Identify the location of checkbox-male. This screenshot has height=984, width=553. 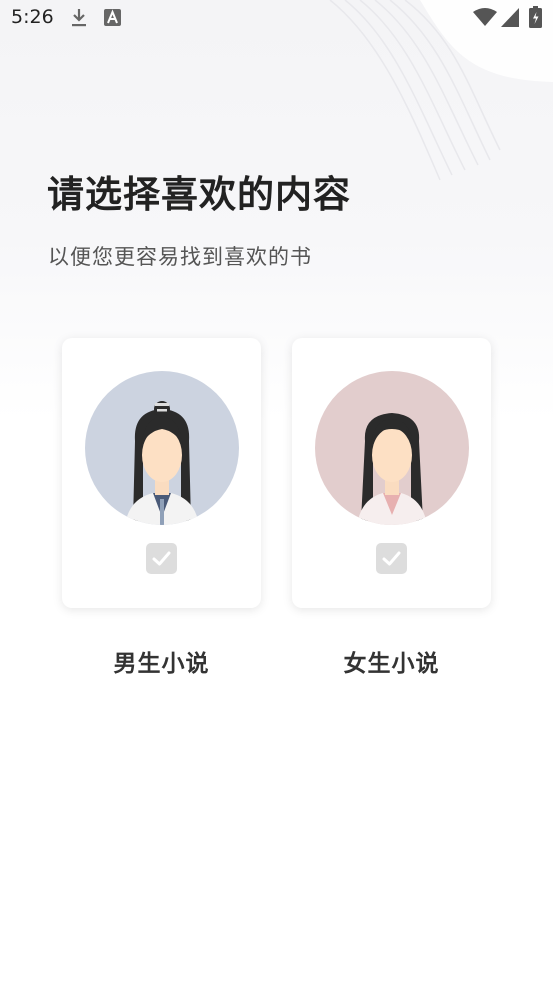
(161, 558).